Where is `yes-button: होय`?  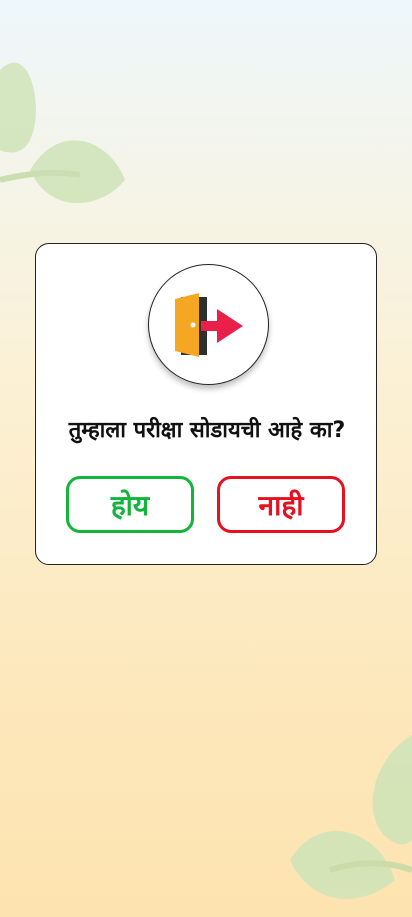 yes-button: होय is located at coordinates (130, 504).